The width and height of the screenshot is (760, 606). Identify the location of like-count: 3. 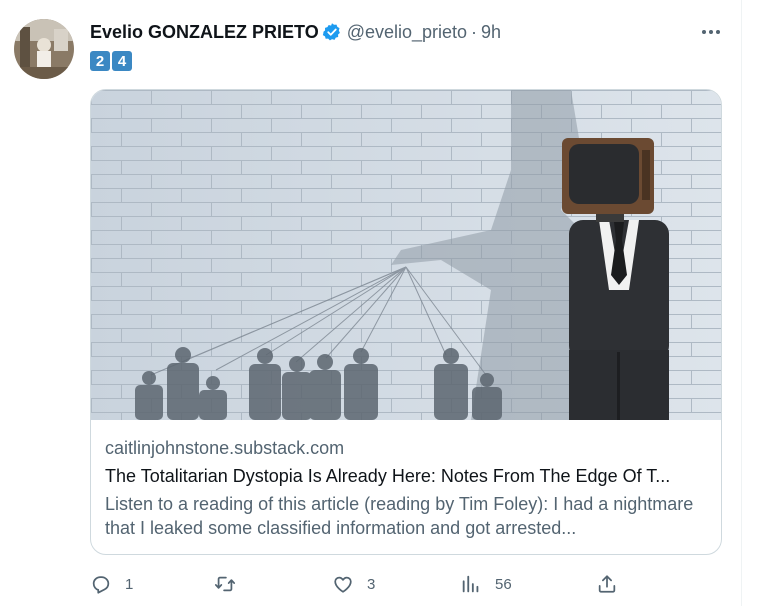
(371, 584).